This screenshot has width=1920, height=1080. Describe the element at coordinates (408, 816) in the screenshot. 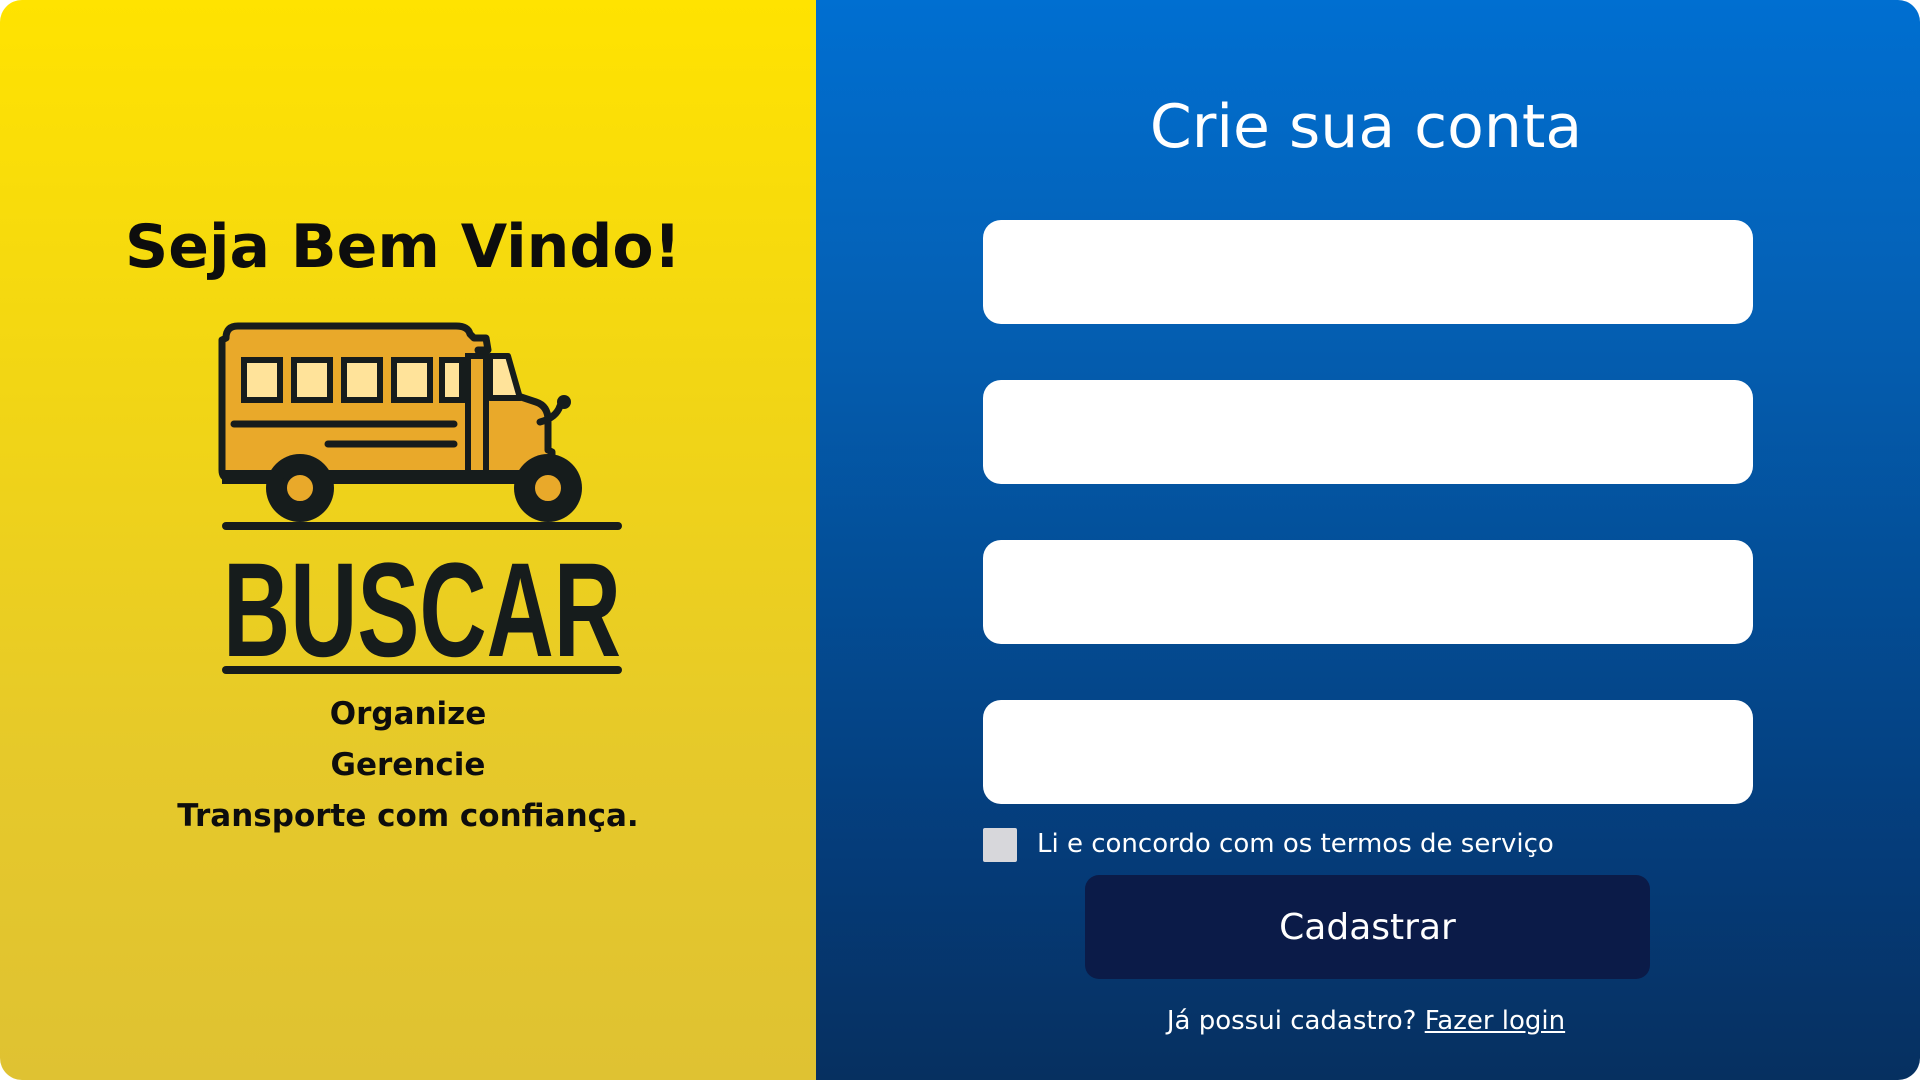

I see `tagline-transporte: Transporte com confiança.` at that location.